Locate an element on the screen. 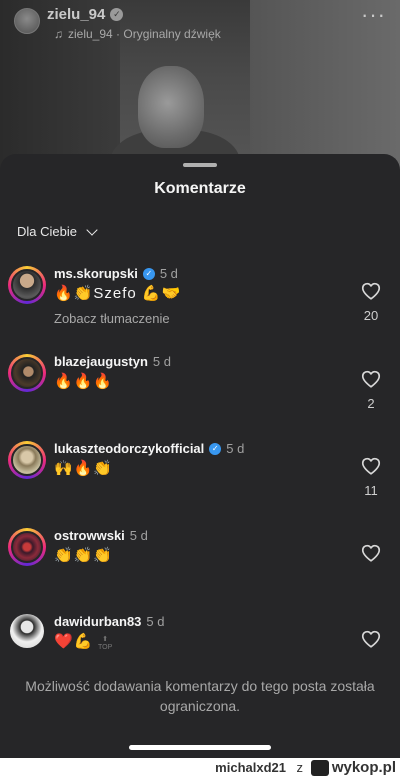  watermark-strip: michalxd21 z wykop.pl is located at coordinates (200, 768).